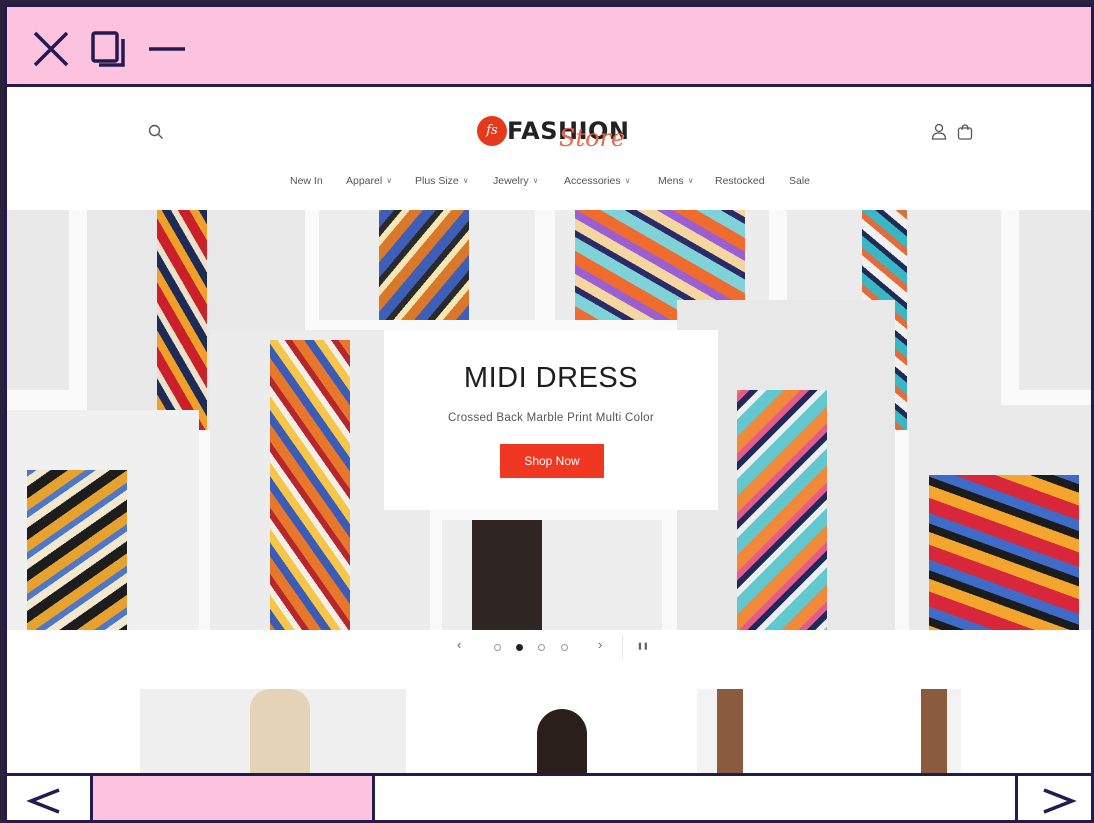  I want to click on nav-item-jewelry: Jewelry ∨, so click(515, 181).